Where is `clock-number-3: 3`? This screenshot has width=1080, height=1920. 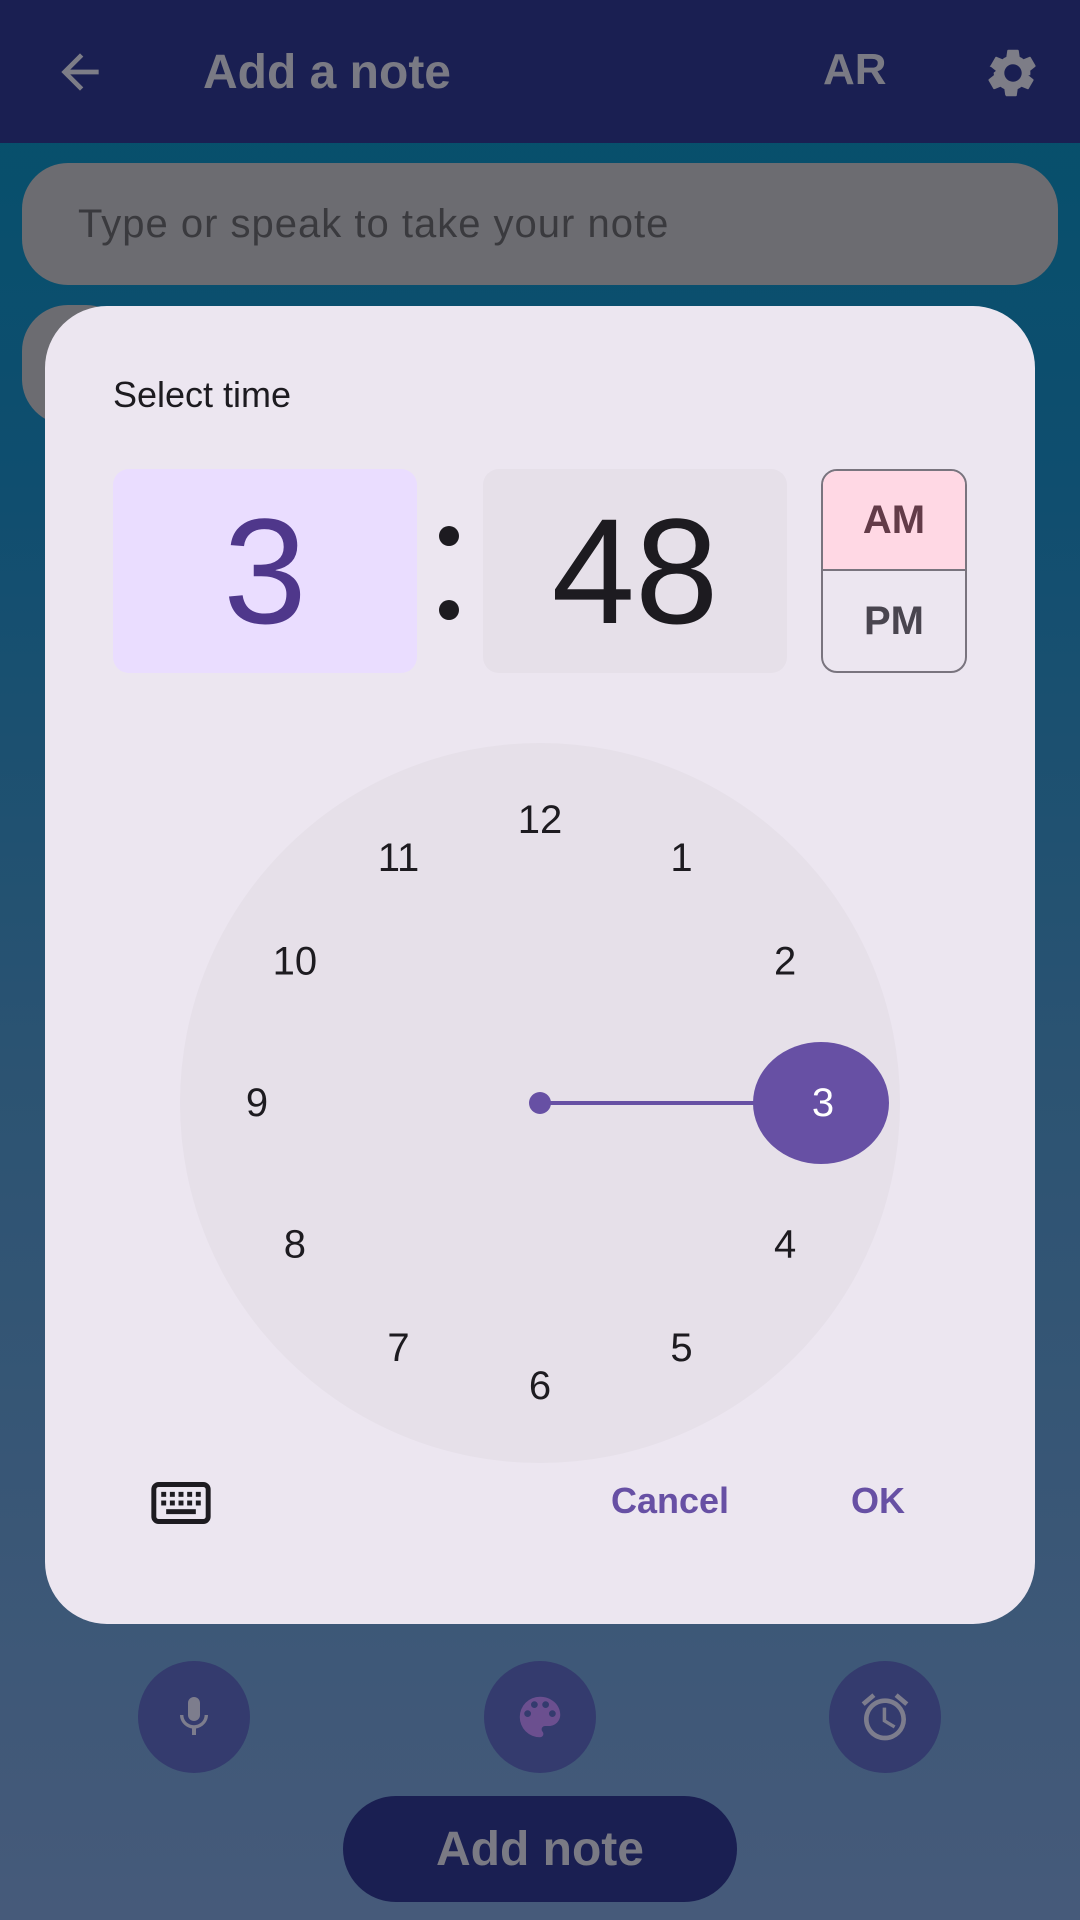
clock-number-3: 3 is located at coordinates (823, 1103).